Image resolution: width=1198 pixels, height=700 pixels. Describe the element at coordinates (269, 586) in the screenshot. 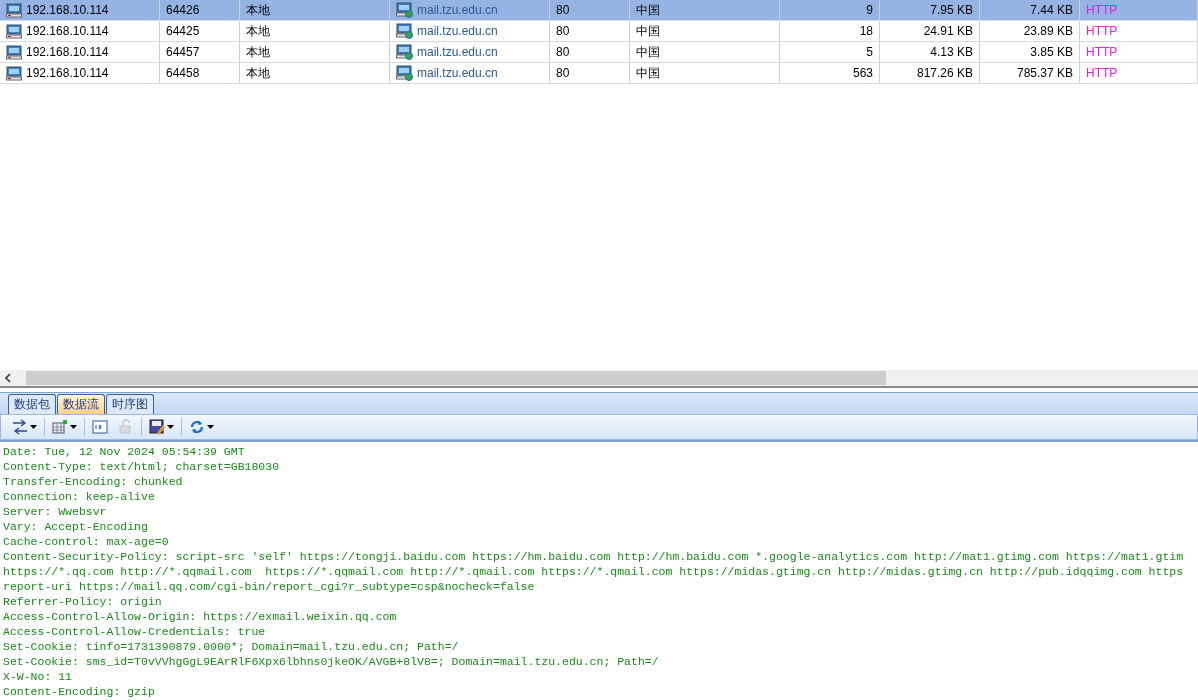

I see `stream-text-line: report-uri https://mail.qq.com/cgi-bin/report_cgi?r_subtype=csp&nocheck=false` at that location.